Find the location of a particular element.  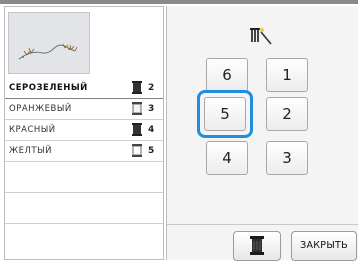

needle-number: 2 is located at coordinates (151, 88).